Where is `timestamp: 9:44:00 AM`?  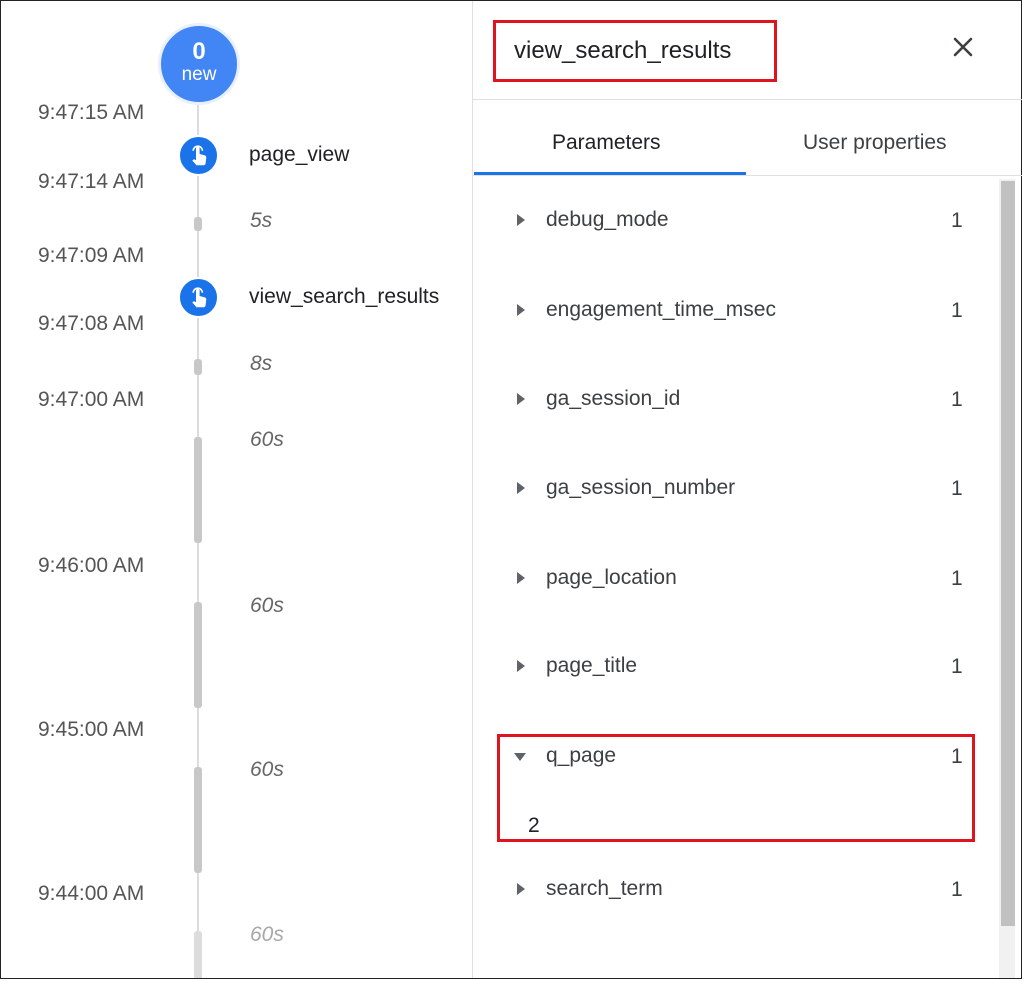
timestamp: 9:44:00 AM is located at coordinates (91, 893).